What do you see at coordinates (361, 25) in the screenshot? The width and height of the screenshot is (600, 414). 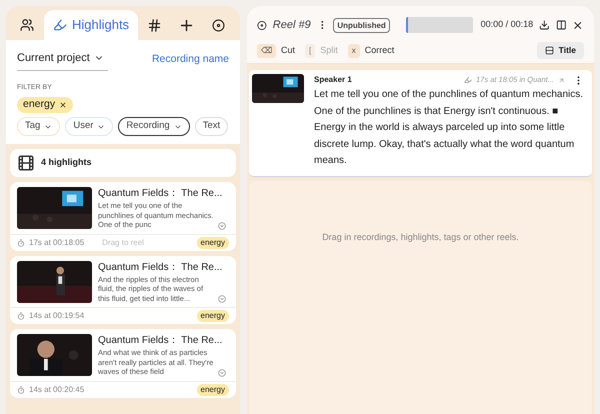 I see `status-badge: Unpublished` at bounding box center [361, 25].